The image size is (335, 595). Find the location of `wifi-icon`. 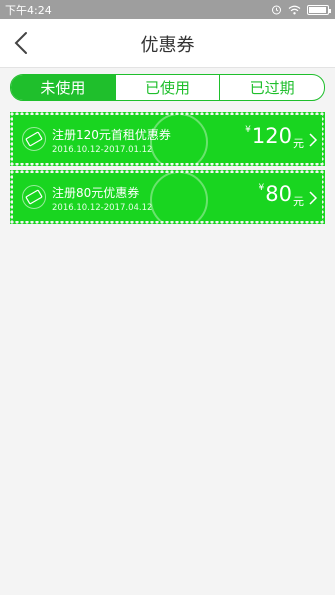

wifi-icon is located at coordinates (294, 9).